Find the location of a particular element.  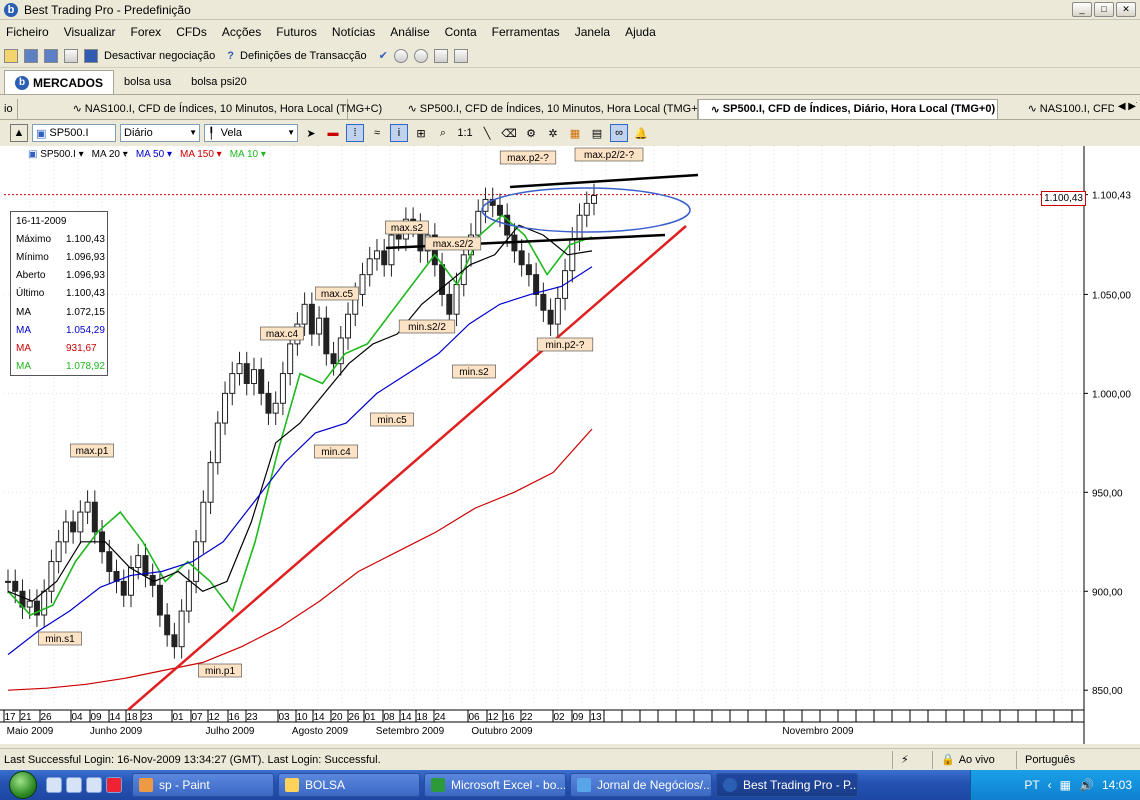

annotation-label: min.c5 is located at coordinates (392, 420).